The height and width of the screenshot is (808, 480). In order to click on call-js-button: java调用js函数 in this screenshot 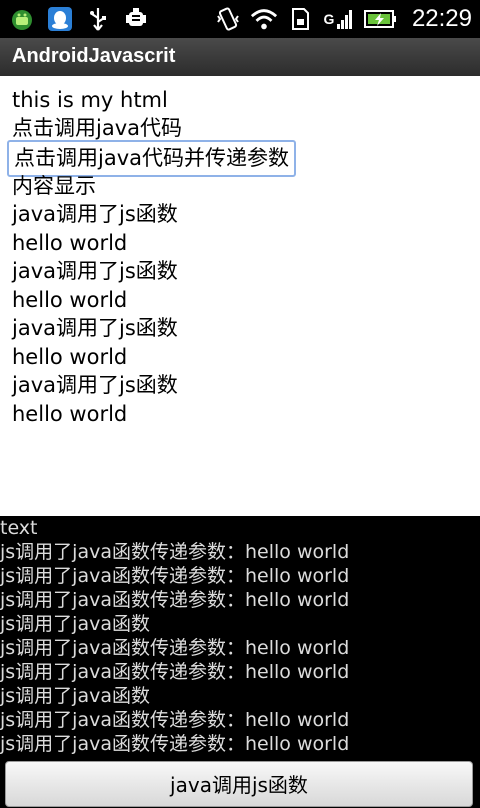, I will do `click(239, 784)`.